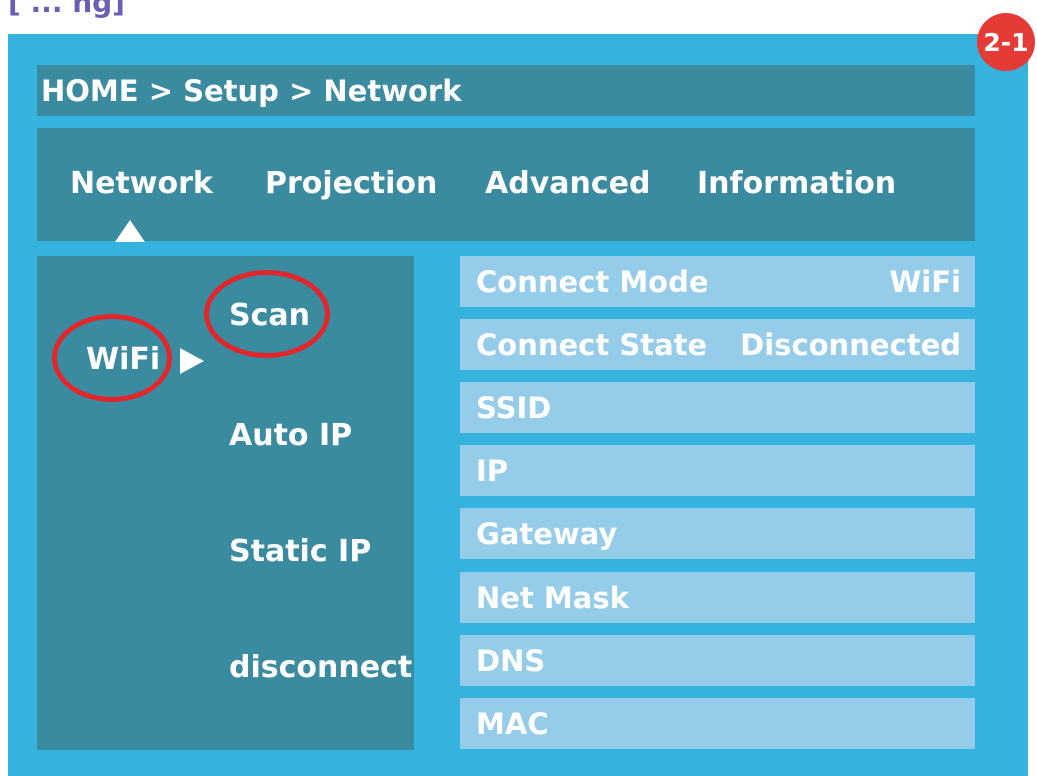 The width and height of the screenshot is (1037, 776). Describe the element at coordinates (123, 359) in the screenshot. I see `menu-item-wifi: WiFi` at that location.